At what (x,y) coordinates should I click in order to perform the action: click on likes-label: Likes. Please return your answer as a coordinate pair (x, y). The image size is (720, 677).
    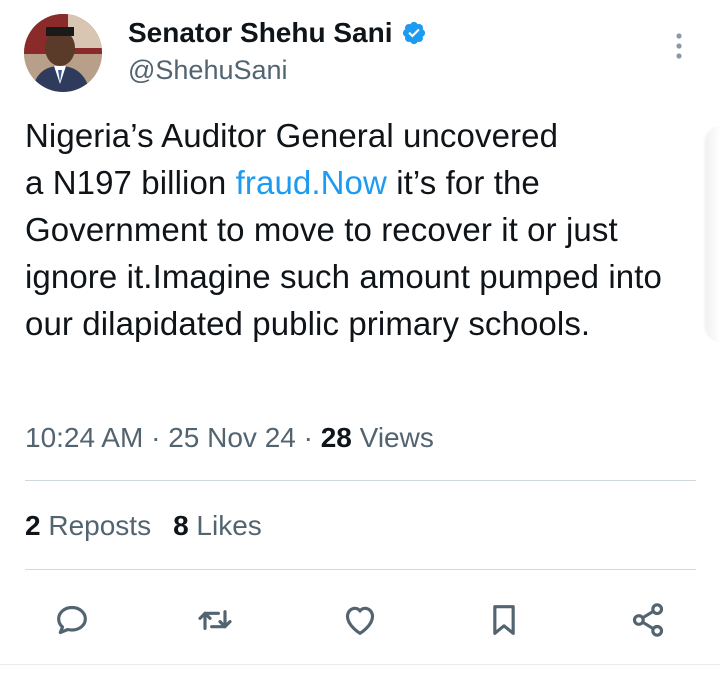
    Looking at the image, I should click on (225, 525).